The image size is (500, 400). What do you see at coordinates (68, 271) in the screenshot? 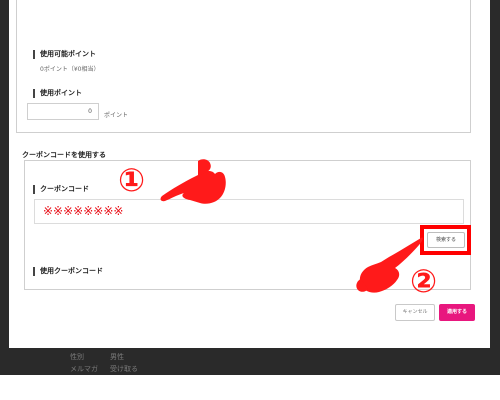
I see `used-coupon-label: 使用クーポンコード` at bounding box center [68, 271].